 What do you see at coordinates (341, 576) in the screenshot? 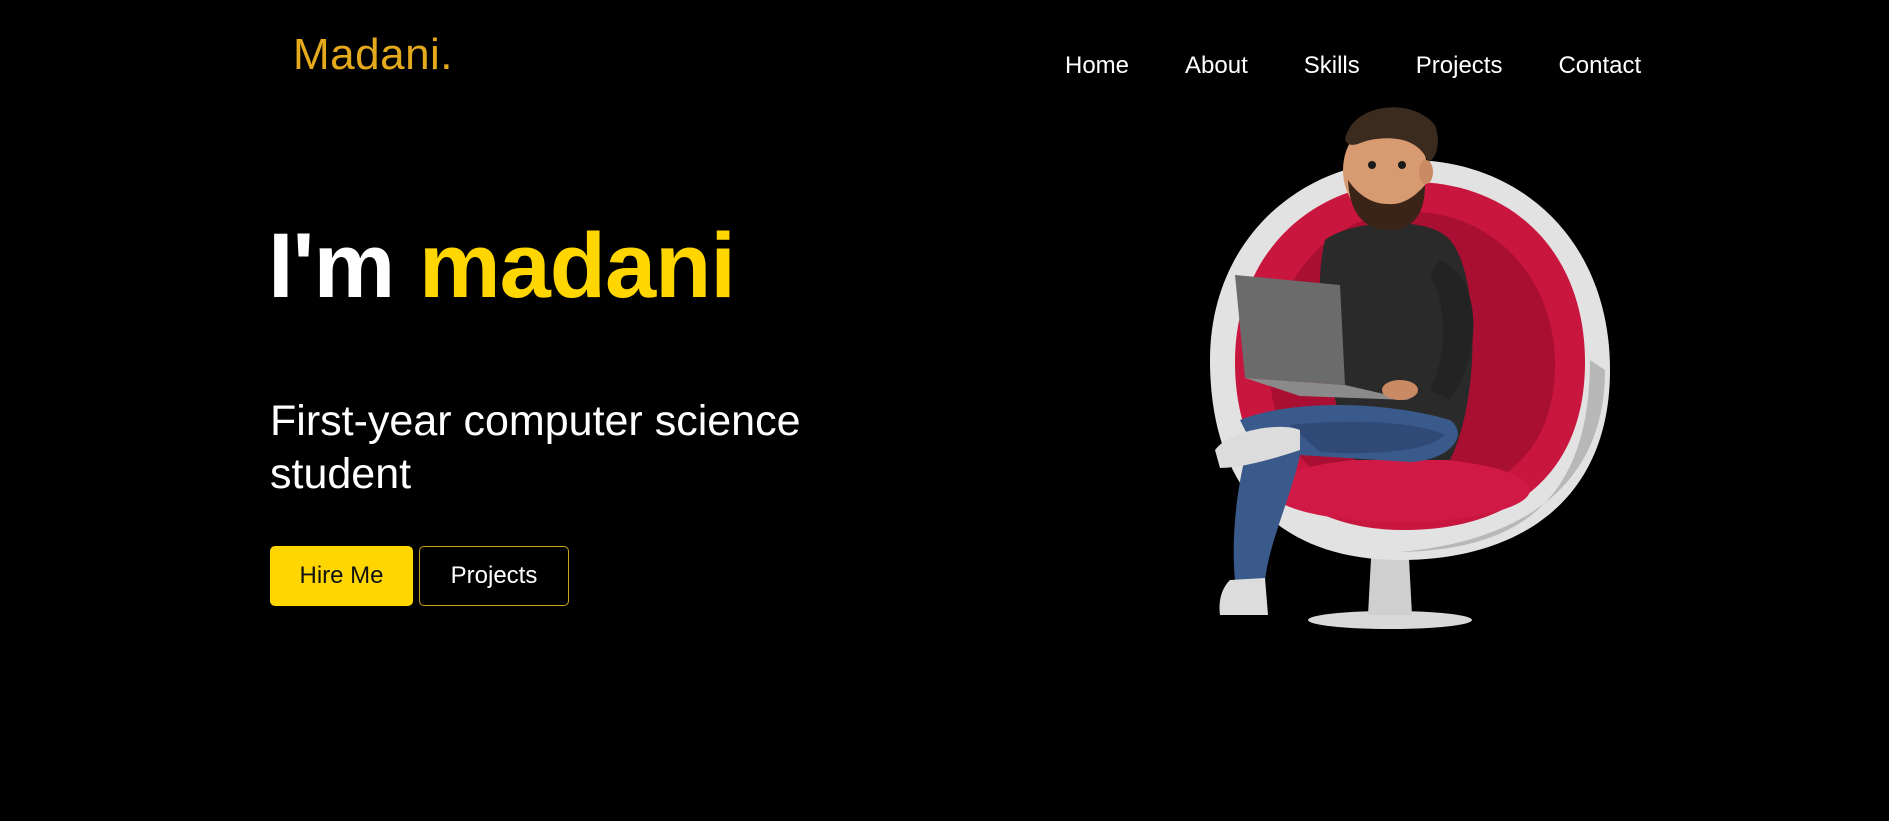
I see `hire-me-button: Hire Me` at bounding box center [341, 576].